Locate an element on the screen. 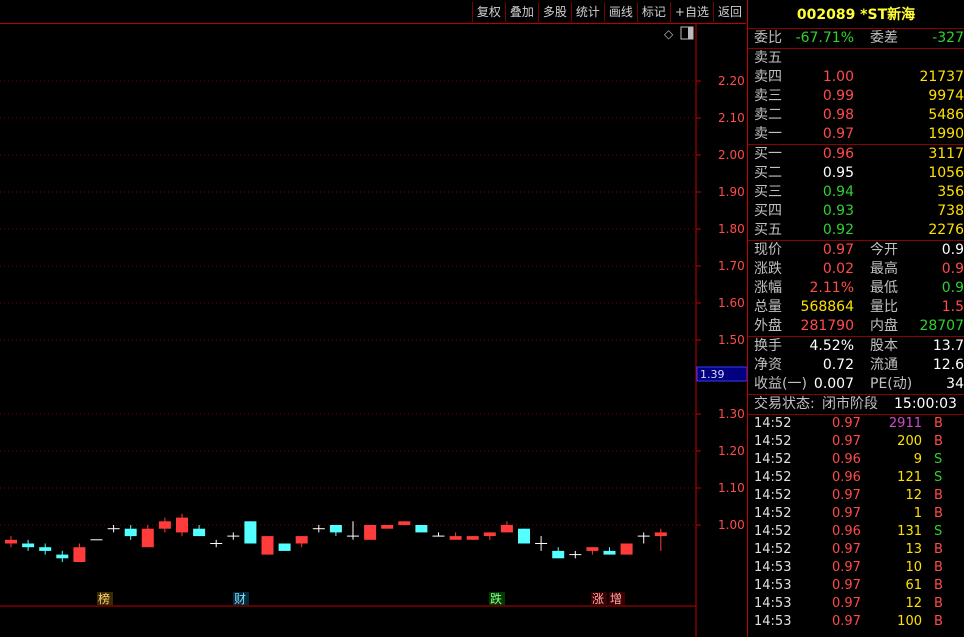  level-volume: 1056 is located at coordinates (946, 173).